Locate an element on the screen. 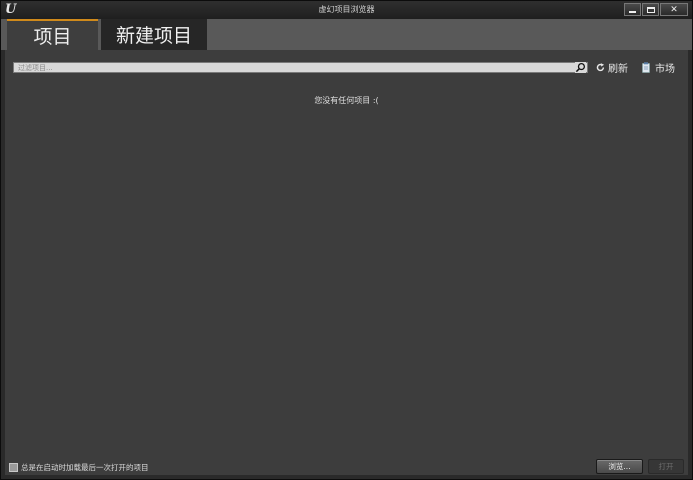  refresh-label: 刷新 is located at coordinates (618, 69).